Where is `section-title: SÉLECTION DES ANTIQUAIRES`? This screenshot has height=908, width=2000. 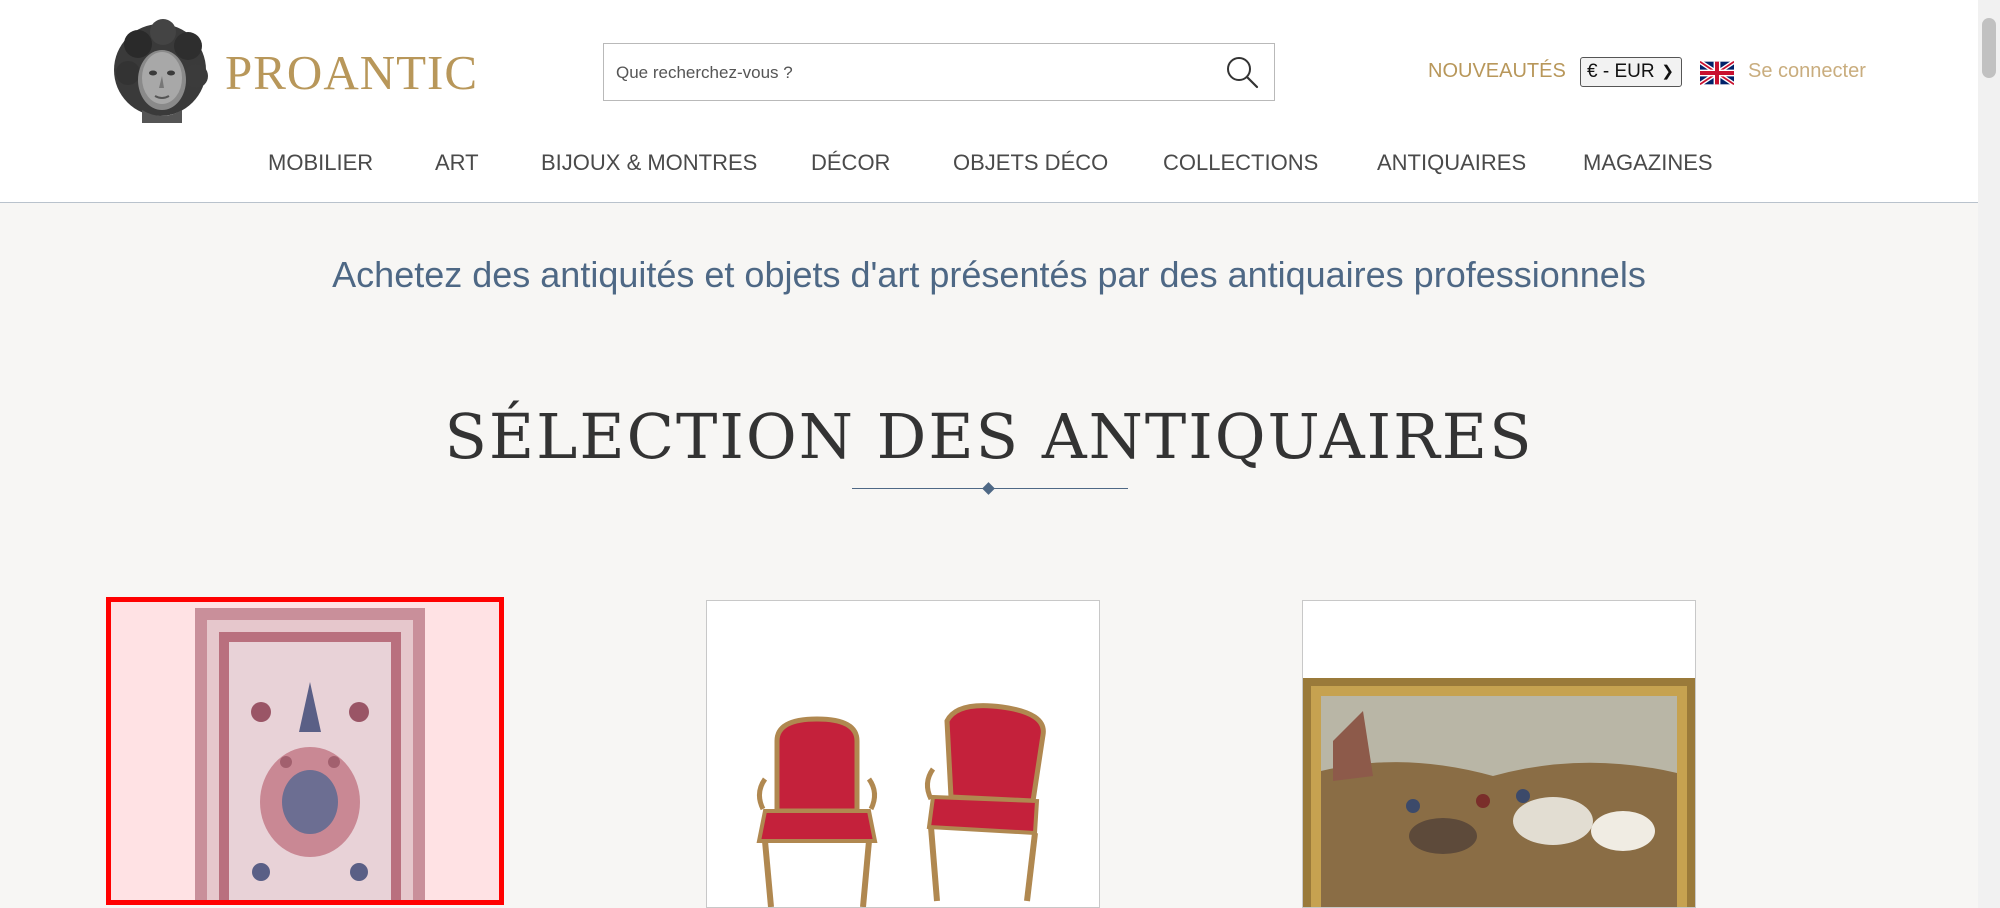 section-title: SÉLECTION DES ANTIQUAIRES is located at coordinates (989, 436).